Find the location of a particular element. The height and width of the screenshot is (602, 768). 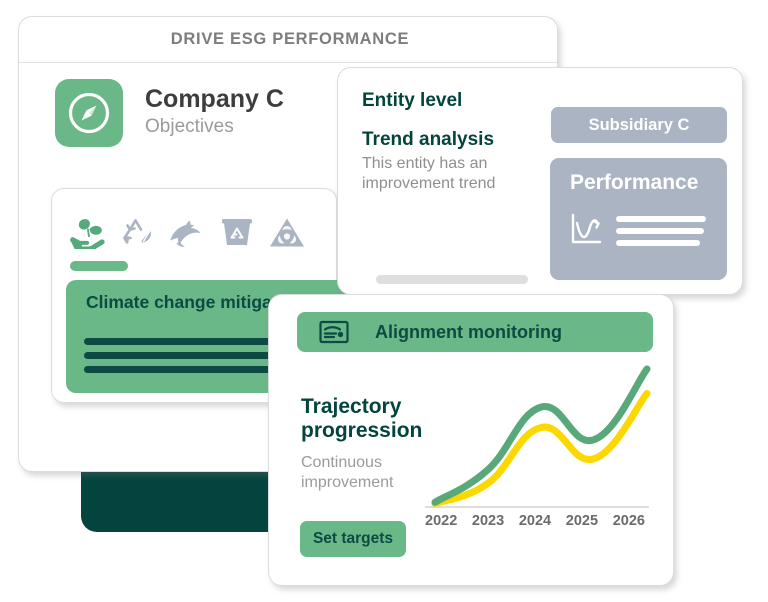

company-text: Company C Objectives is located at coordinates (214, 112).